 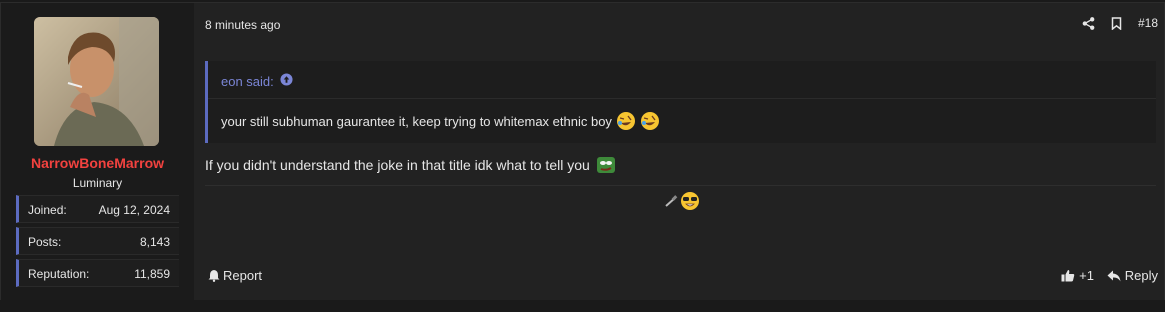 I want to click on post-actions: #18, so click(x=1120, y=23).